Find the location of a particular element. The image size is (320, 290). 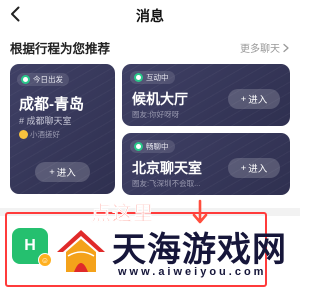

badge-label: 互动中 is located at coordinates (157, 77).